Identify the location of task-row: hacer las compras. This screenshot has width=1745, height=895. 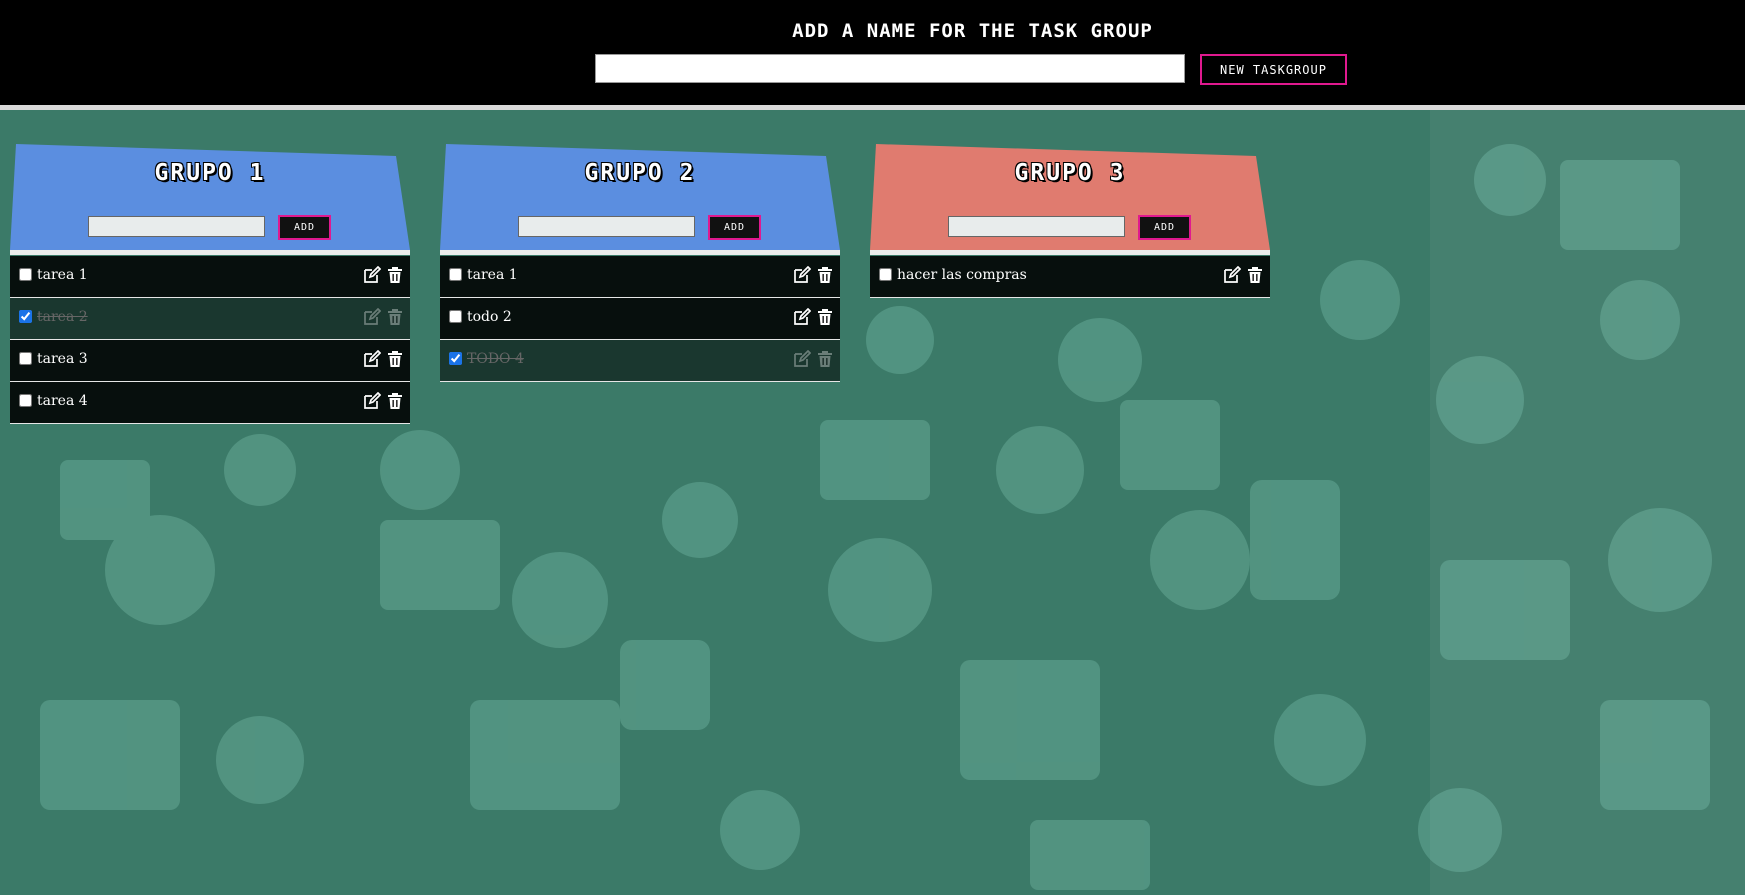
(1070, 277).